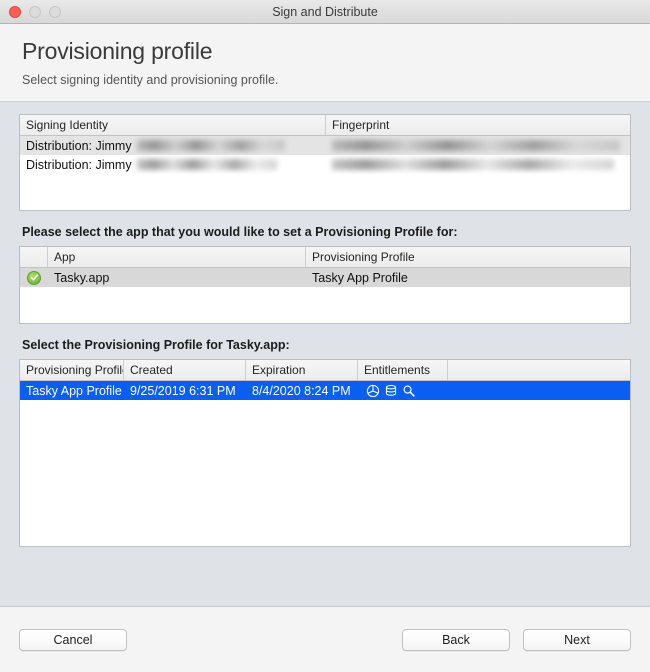 The width and height of the screenshot is (650, 672). Describe the element at coordinates (177, 257) in the screenshot. I see `column-header-app: App` at that location.